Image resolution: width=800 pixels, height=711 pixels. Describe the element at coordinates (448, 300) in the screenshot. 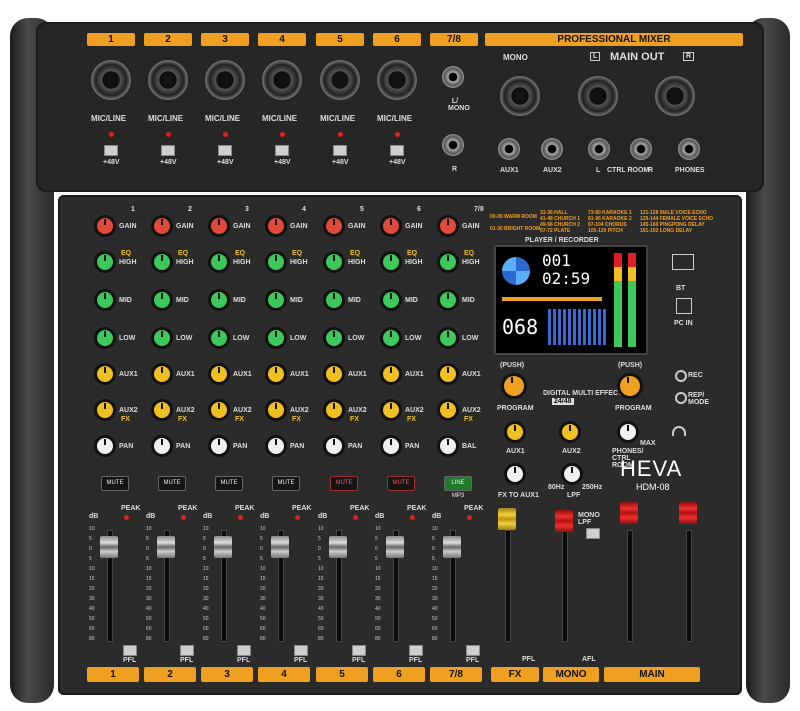

I see `ch7-mid-knob` at that location.